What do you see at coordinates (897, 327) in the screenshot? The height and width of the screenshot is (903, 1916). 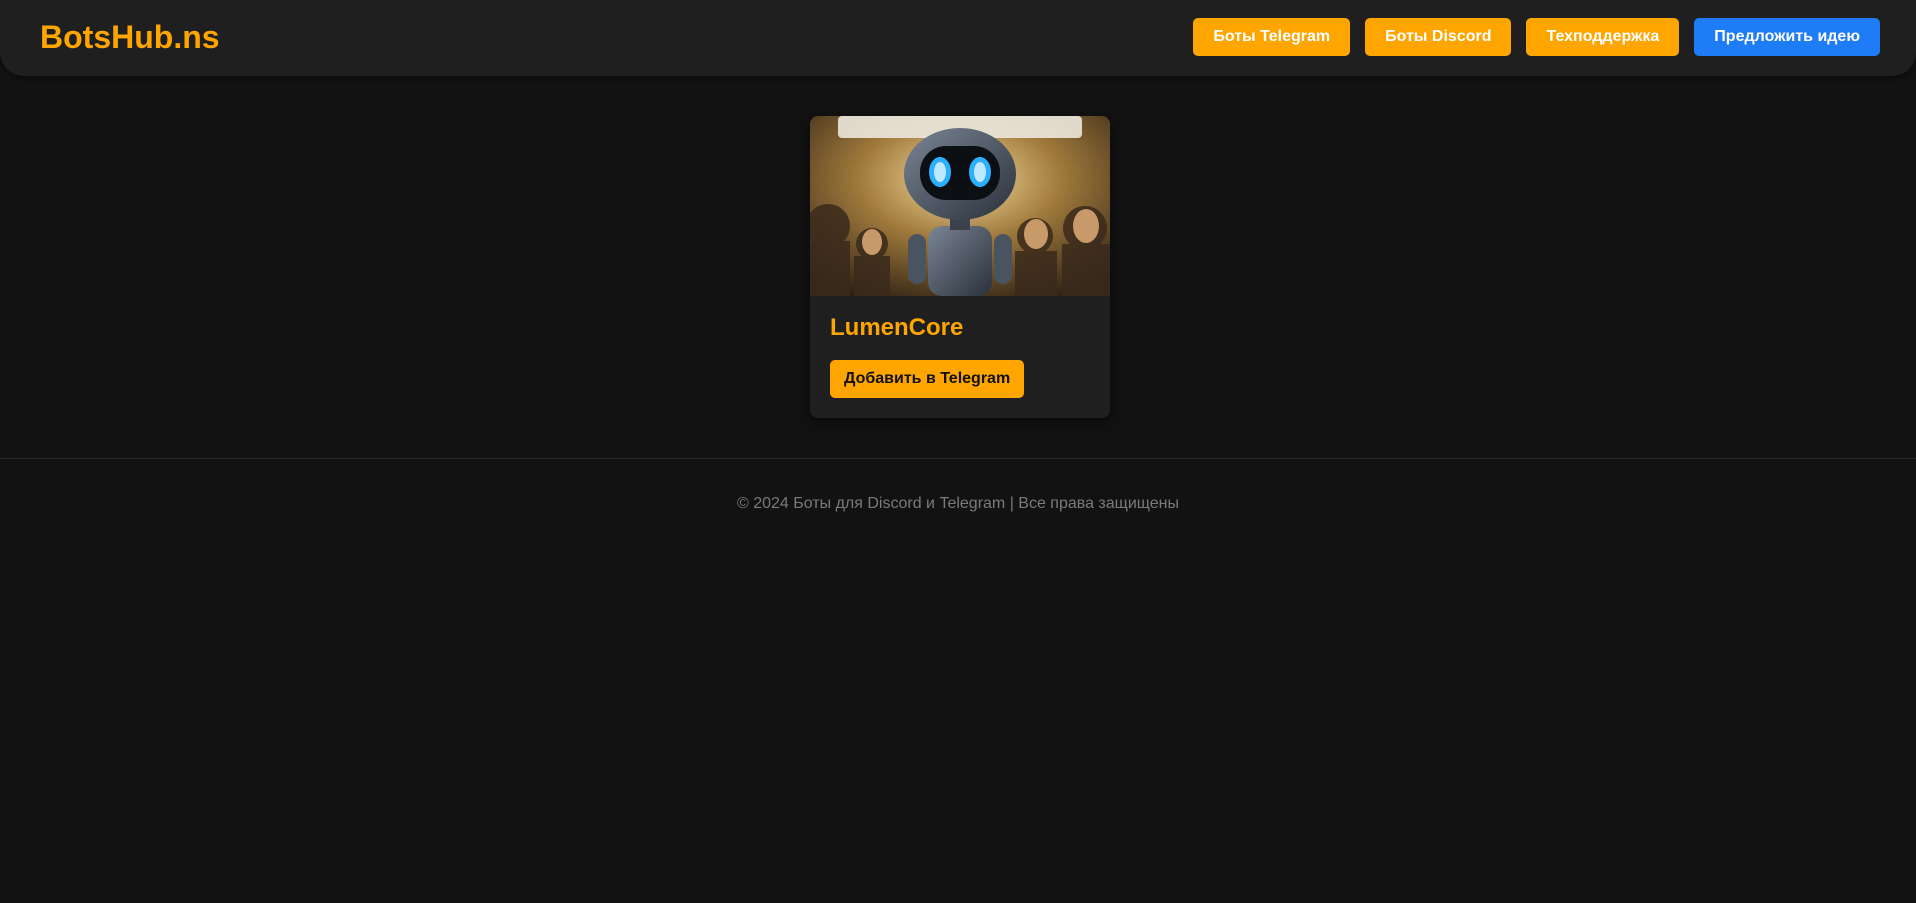 I see `bot-name: LumenCore` at bounding box center [897, 327].